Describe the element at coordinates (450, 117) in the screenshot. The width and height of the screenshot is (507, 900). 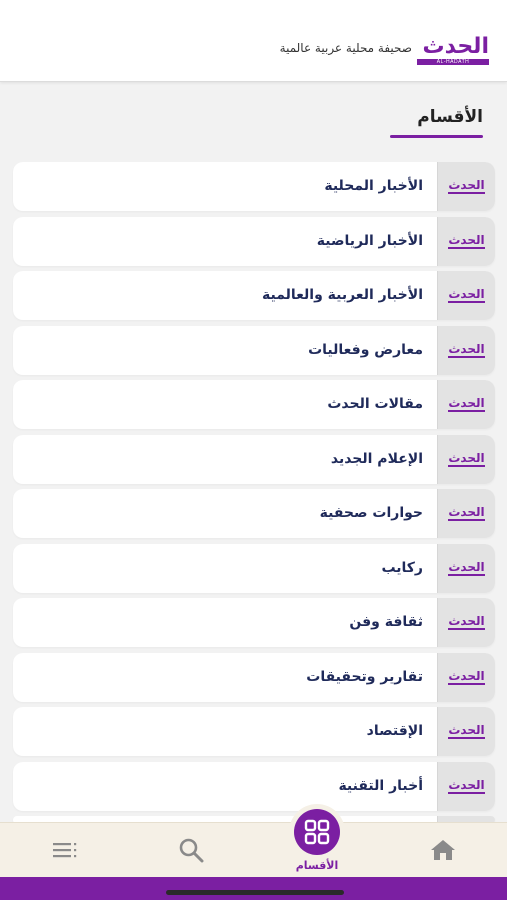
I see `page-title: الأقسام` at that location.